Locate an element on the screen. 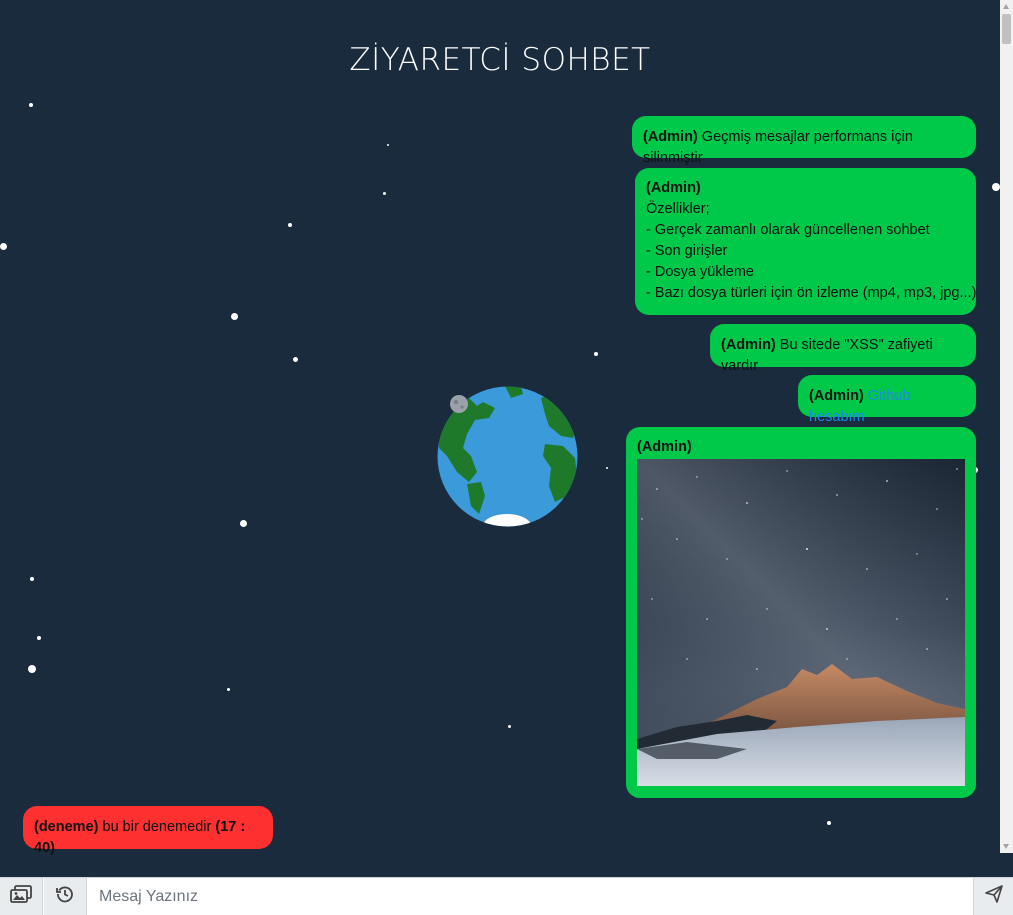 This screenshot has width=1013, height=915. send-button is located at coordinates (993, 896).